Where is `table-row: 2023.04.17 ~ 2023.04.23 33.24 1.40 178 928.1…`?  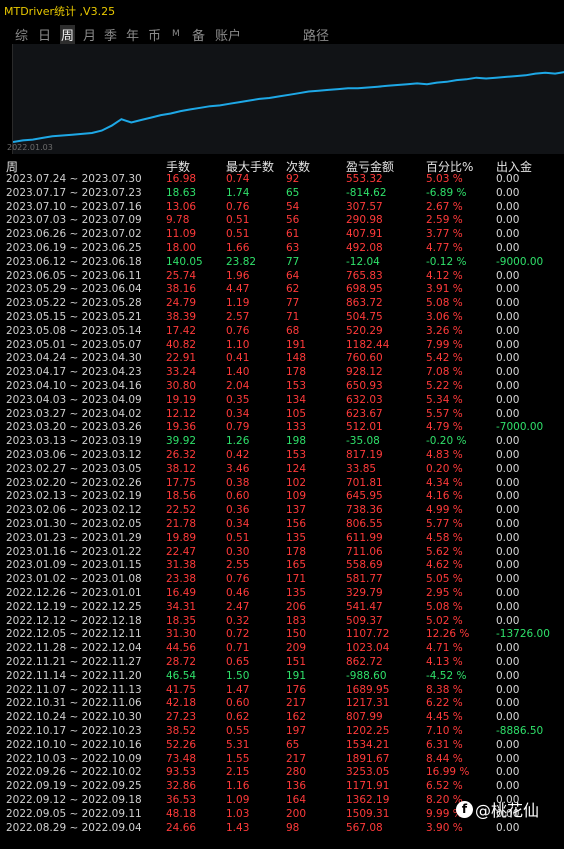 table-row: 2023.04.17 ~ 2023.04.23 33.24 1.40 178 928.1… is located at coordinates (282, 373).